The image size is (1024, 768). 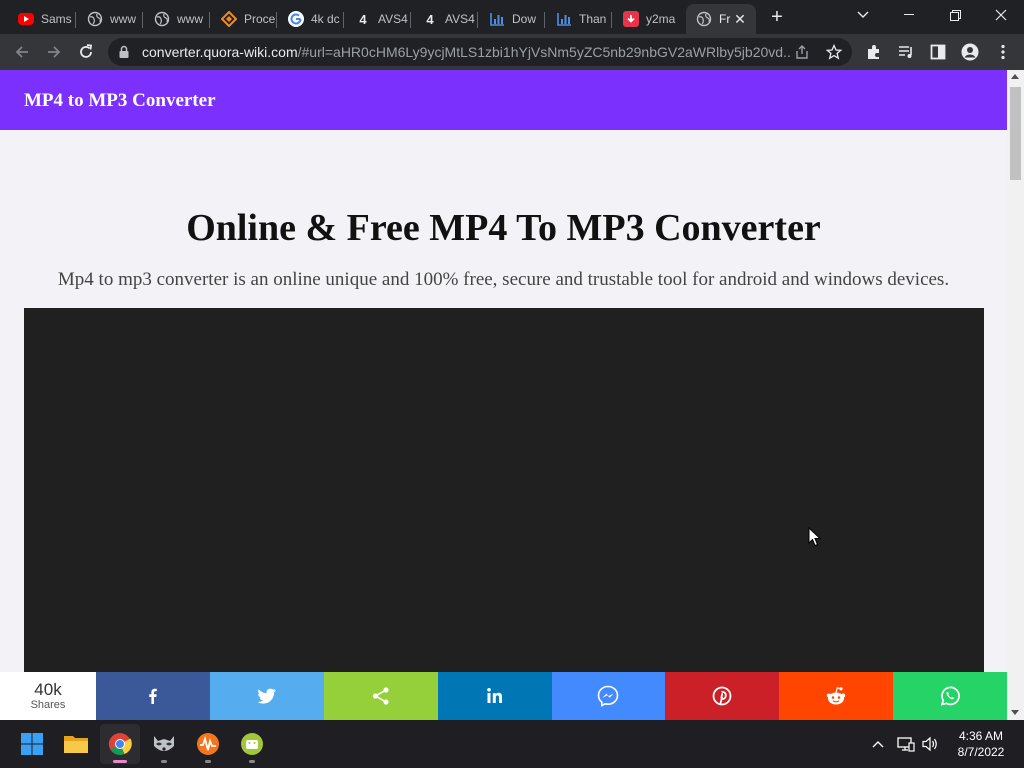 I want to click on back-button, so click(x=22, y=52).